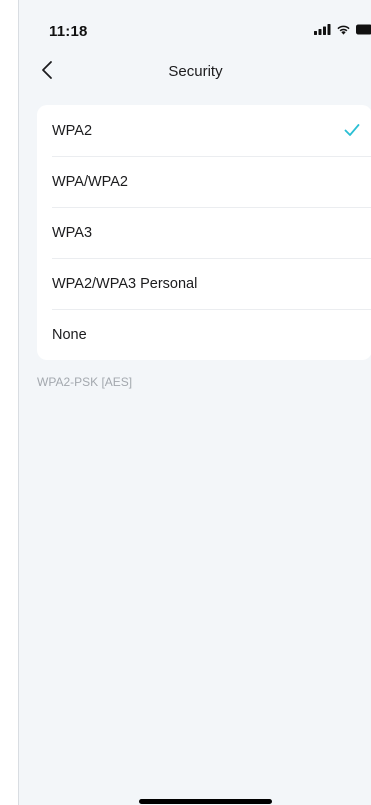 The height and width of the screenshot is (805, 371). Describe the element at coordinates (352, 130) in the screenshot. I see `checkmark-icon` at that location.